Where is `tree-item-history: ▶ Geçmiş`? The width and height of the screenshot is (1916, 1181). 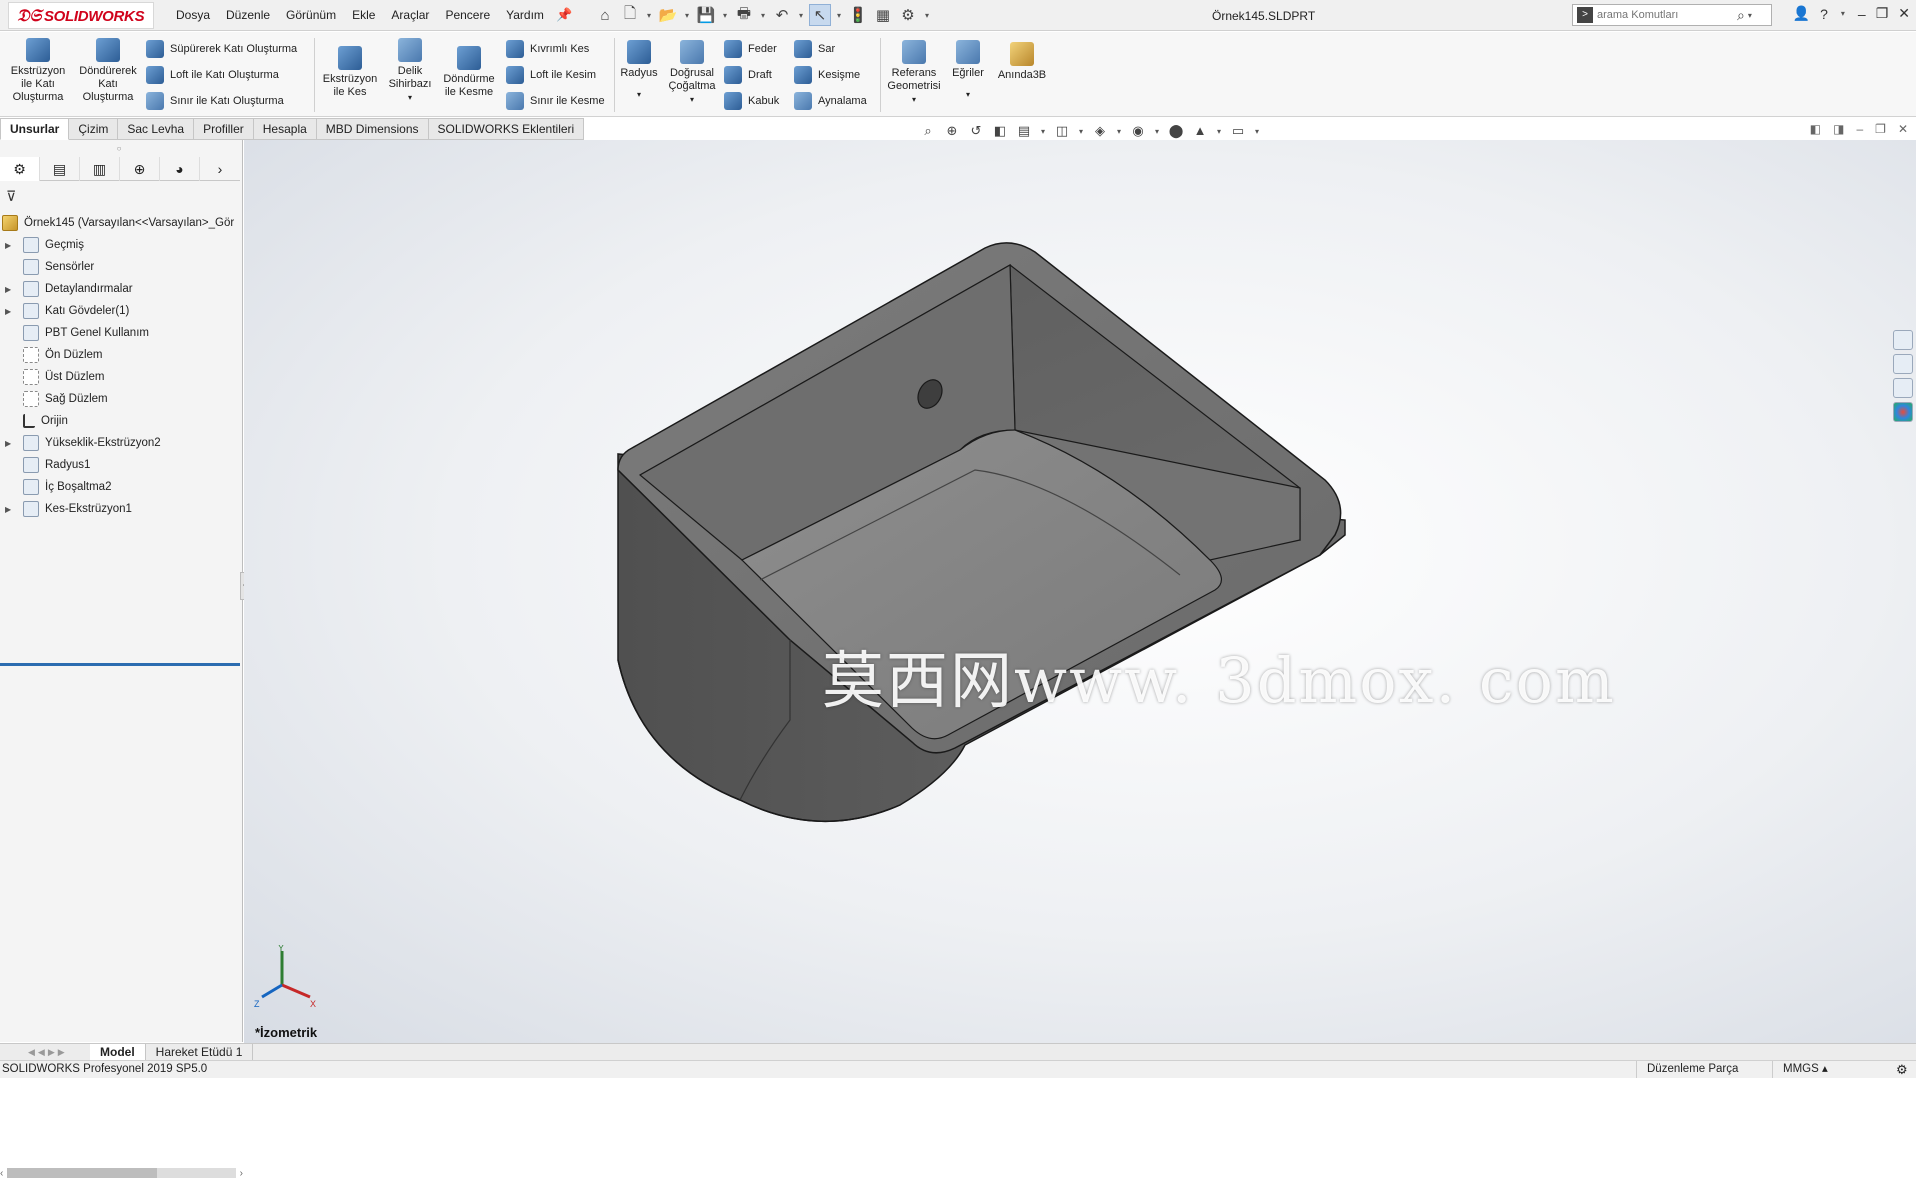
tree-item-history: ▶ Geçmiş is located at coordinates (120, 245).